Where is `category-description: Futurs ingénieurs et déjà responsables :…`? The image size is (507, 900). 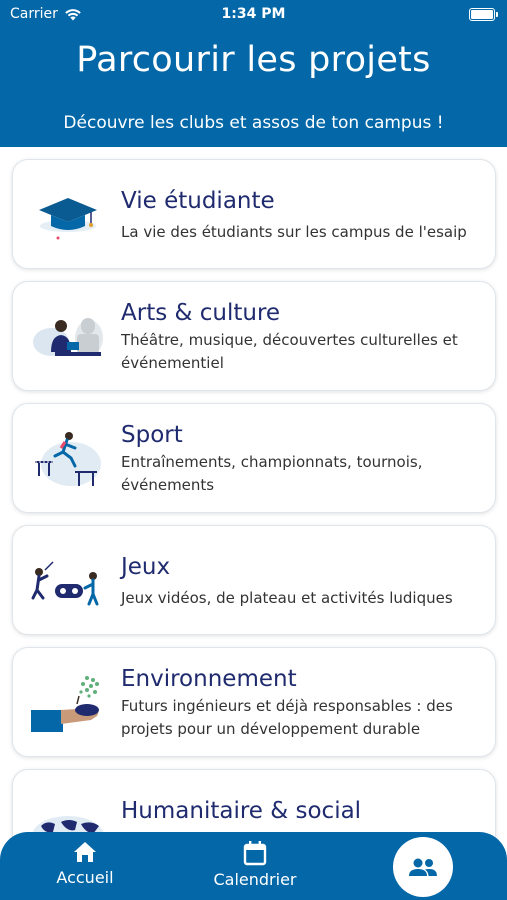
category-description: Futurs ingénieurs et déjà responsables :… is located at coordinates (287, 717).